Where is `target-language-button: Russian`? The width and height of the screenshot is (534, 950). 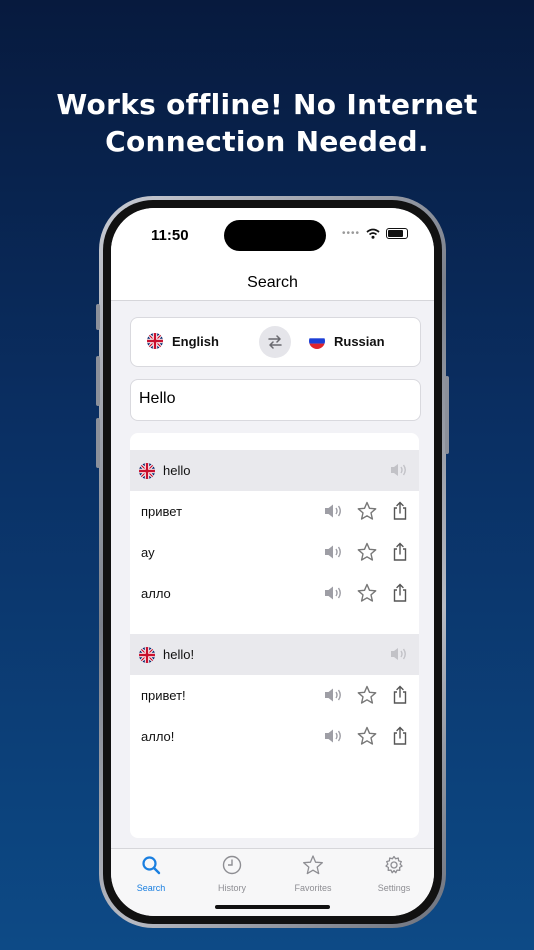
target-language-button: Russian is located at coordinates (347, 341).